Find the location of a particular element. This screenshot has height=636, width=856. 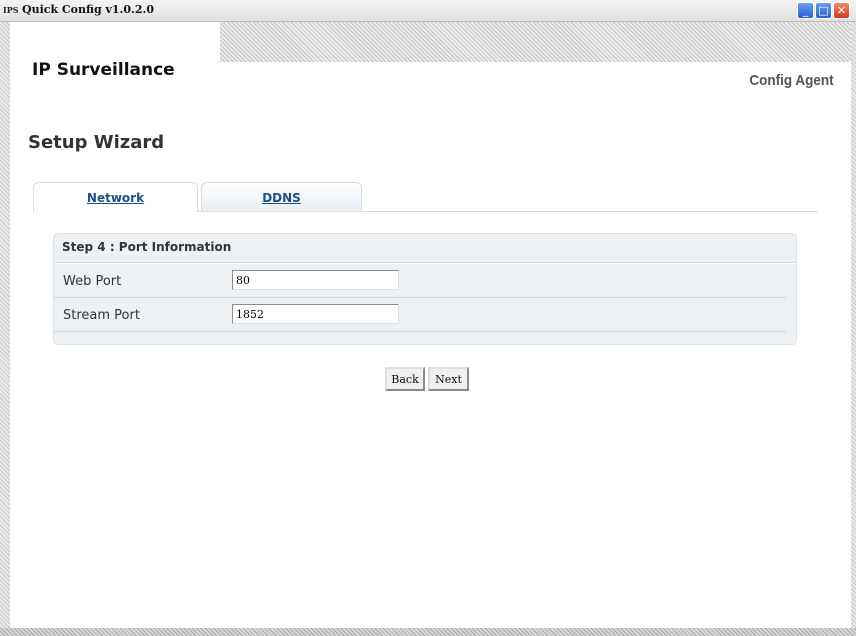

brand-title: IP Surveillance is located at coordinates (103, 70).